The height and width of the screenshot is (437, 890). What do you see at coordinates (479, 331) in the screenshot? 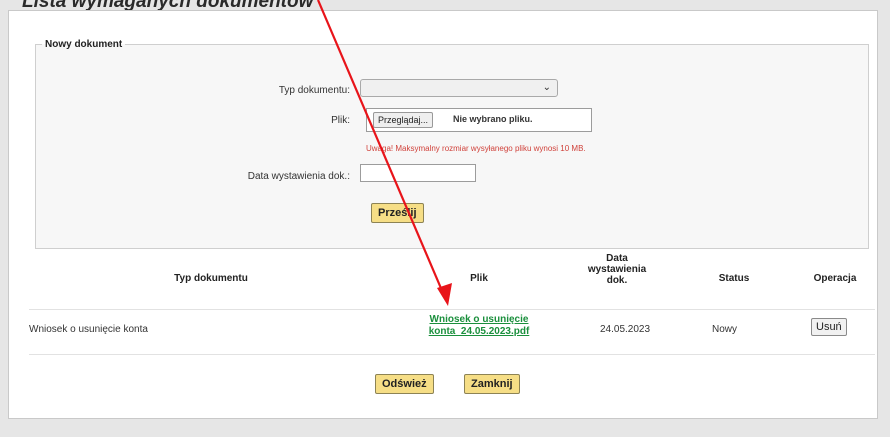
I see `row-file-link-line2: konta_24.05.2023.pdf` at bounding box center [479, 331].